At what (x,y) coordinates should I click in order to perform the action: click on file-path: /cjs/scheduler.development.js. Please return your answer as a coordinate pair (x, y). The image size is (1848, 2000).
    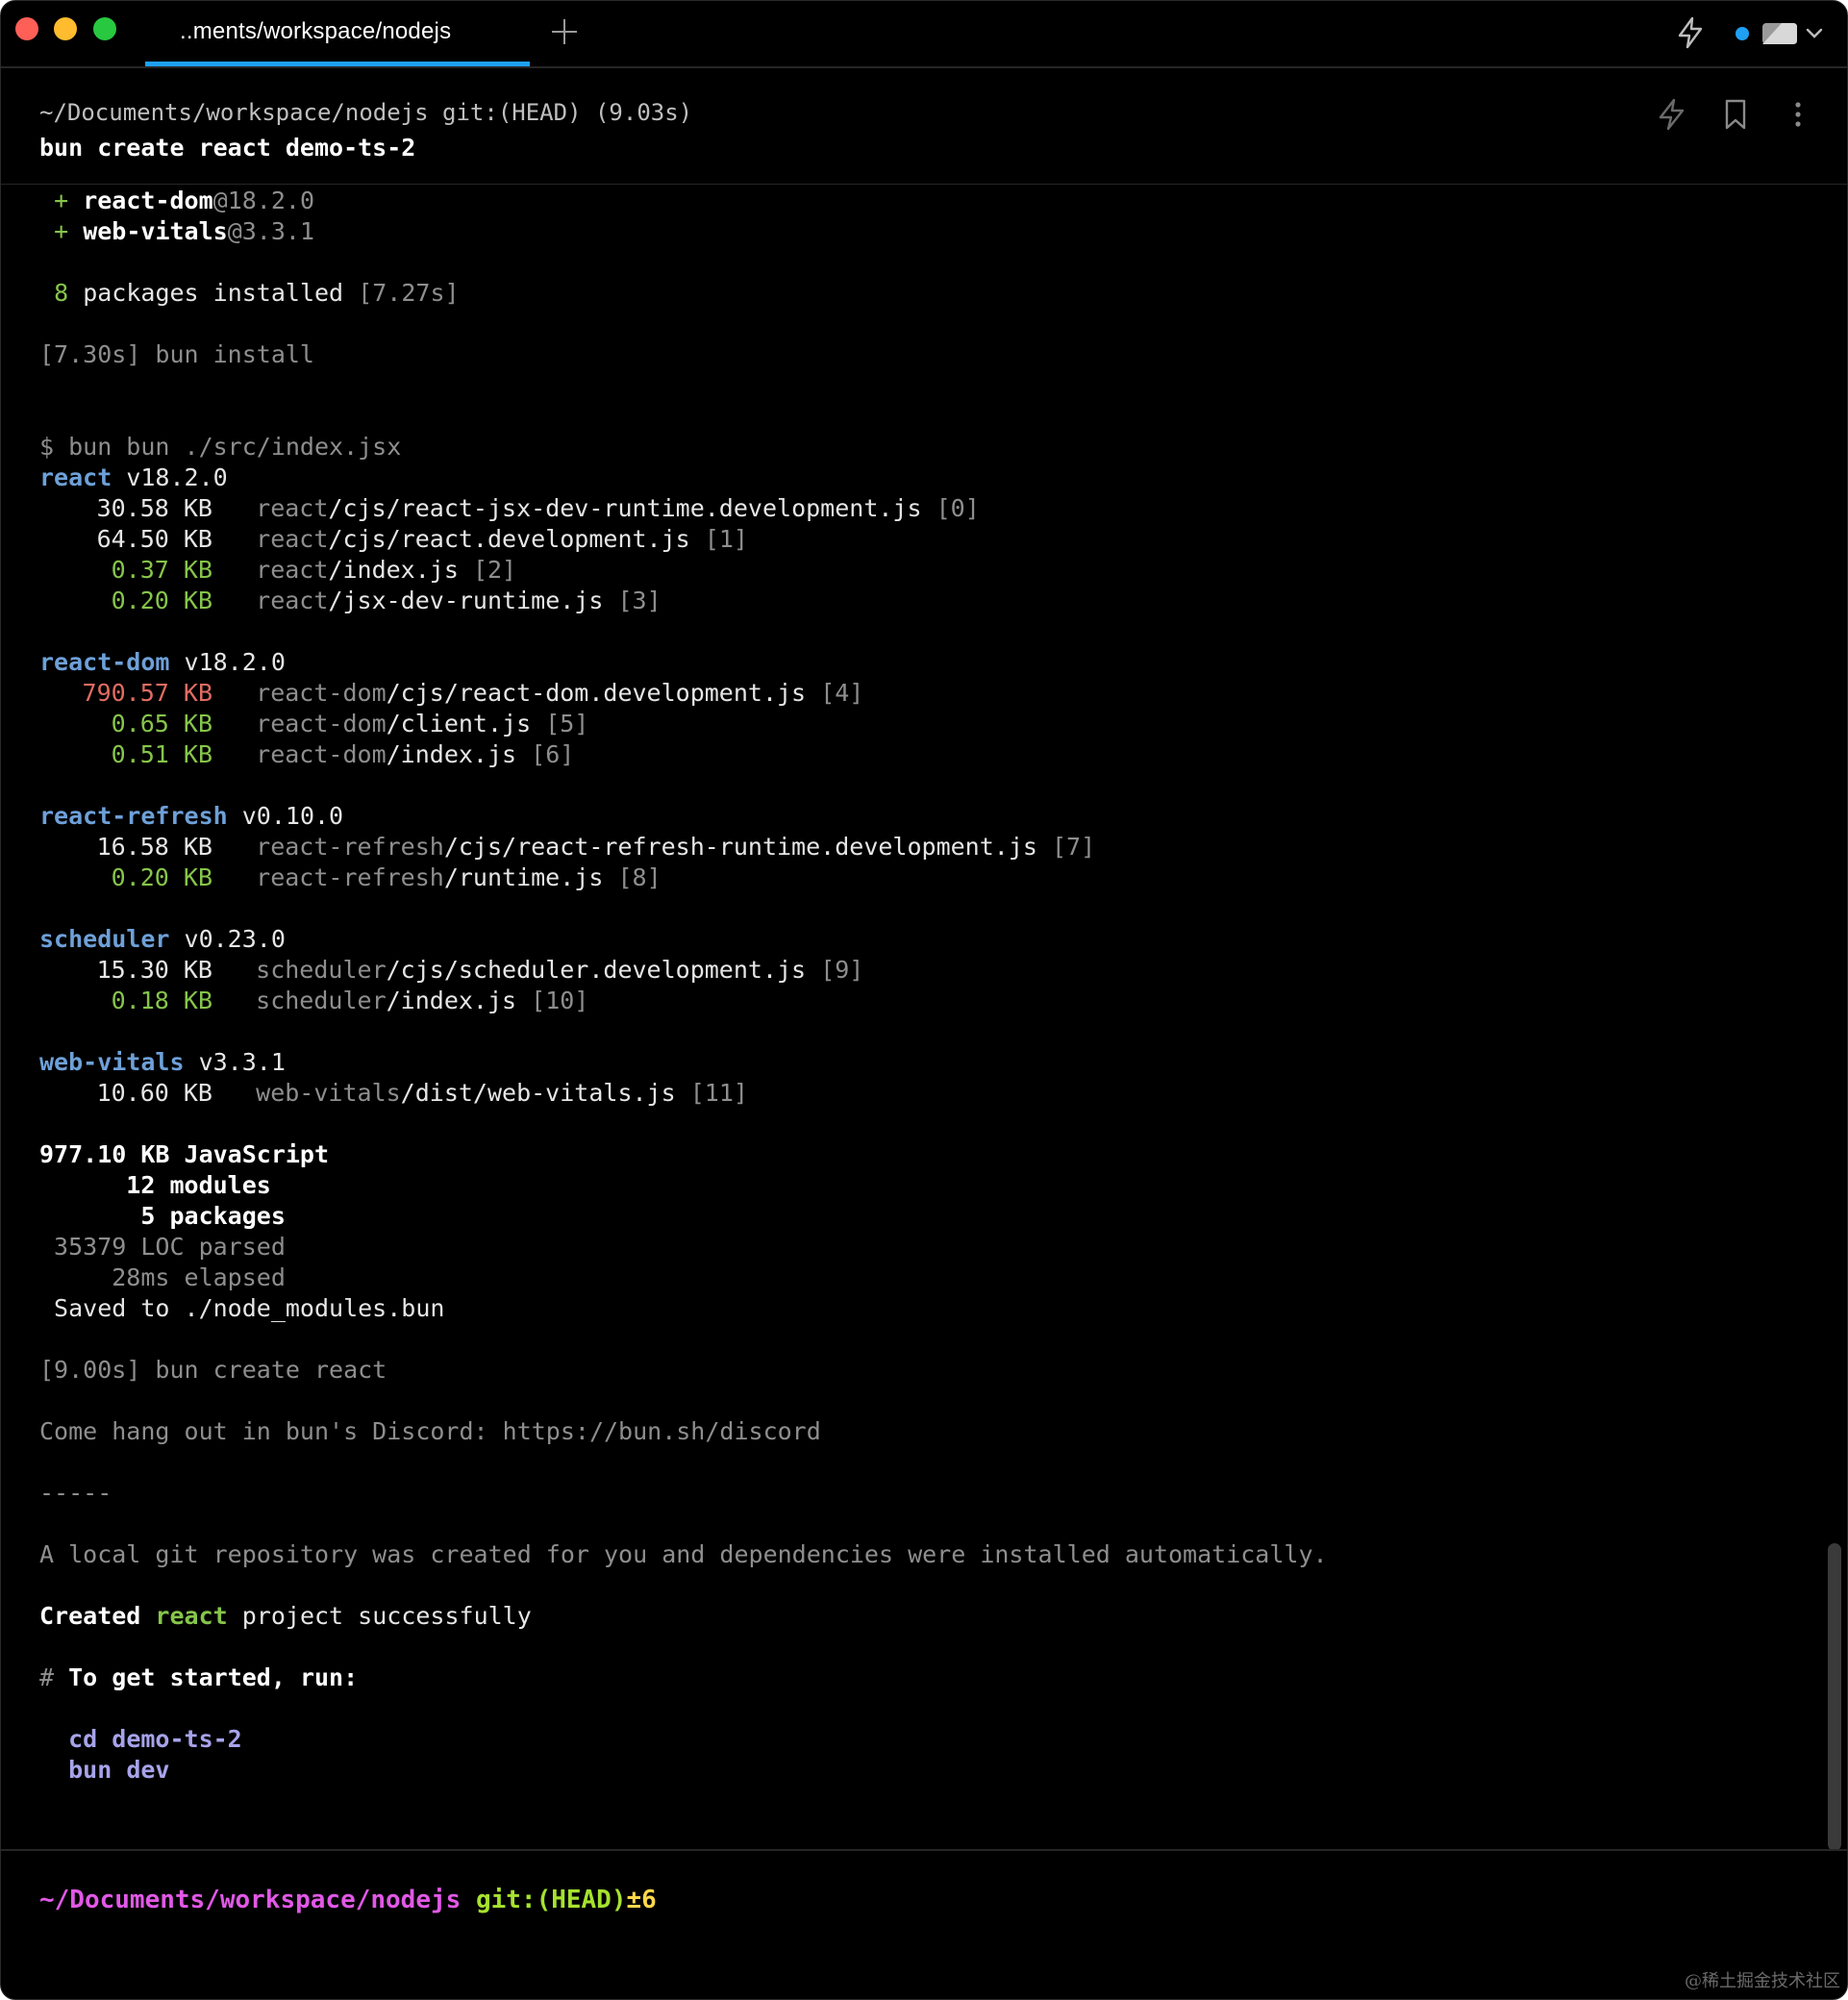
    Looking at the image, I should click on (596, 970).